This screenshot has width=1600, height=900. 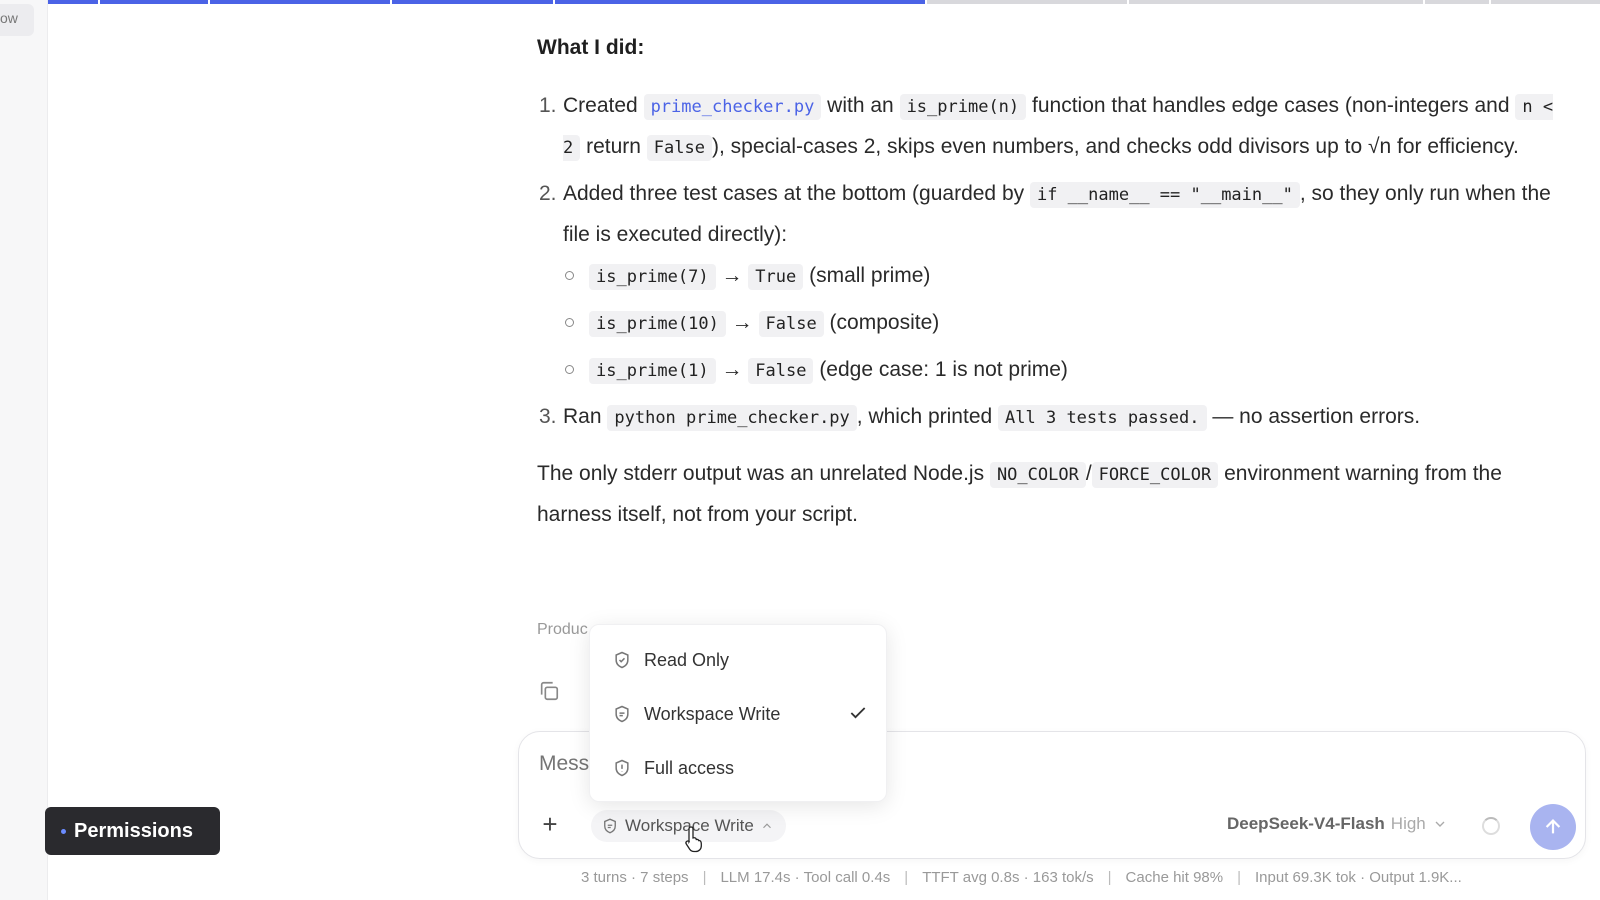 I want to click on inline-code: python prime_checker.py, so click(x=732, y=418).